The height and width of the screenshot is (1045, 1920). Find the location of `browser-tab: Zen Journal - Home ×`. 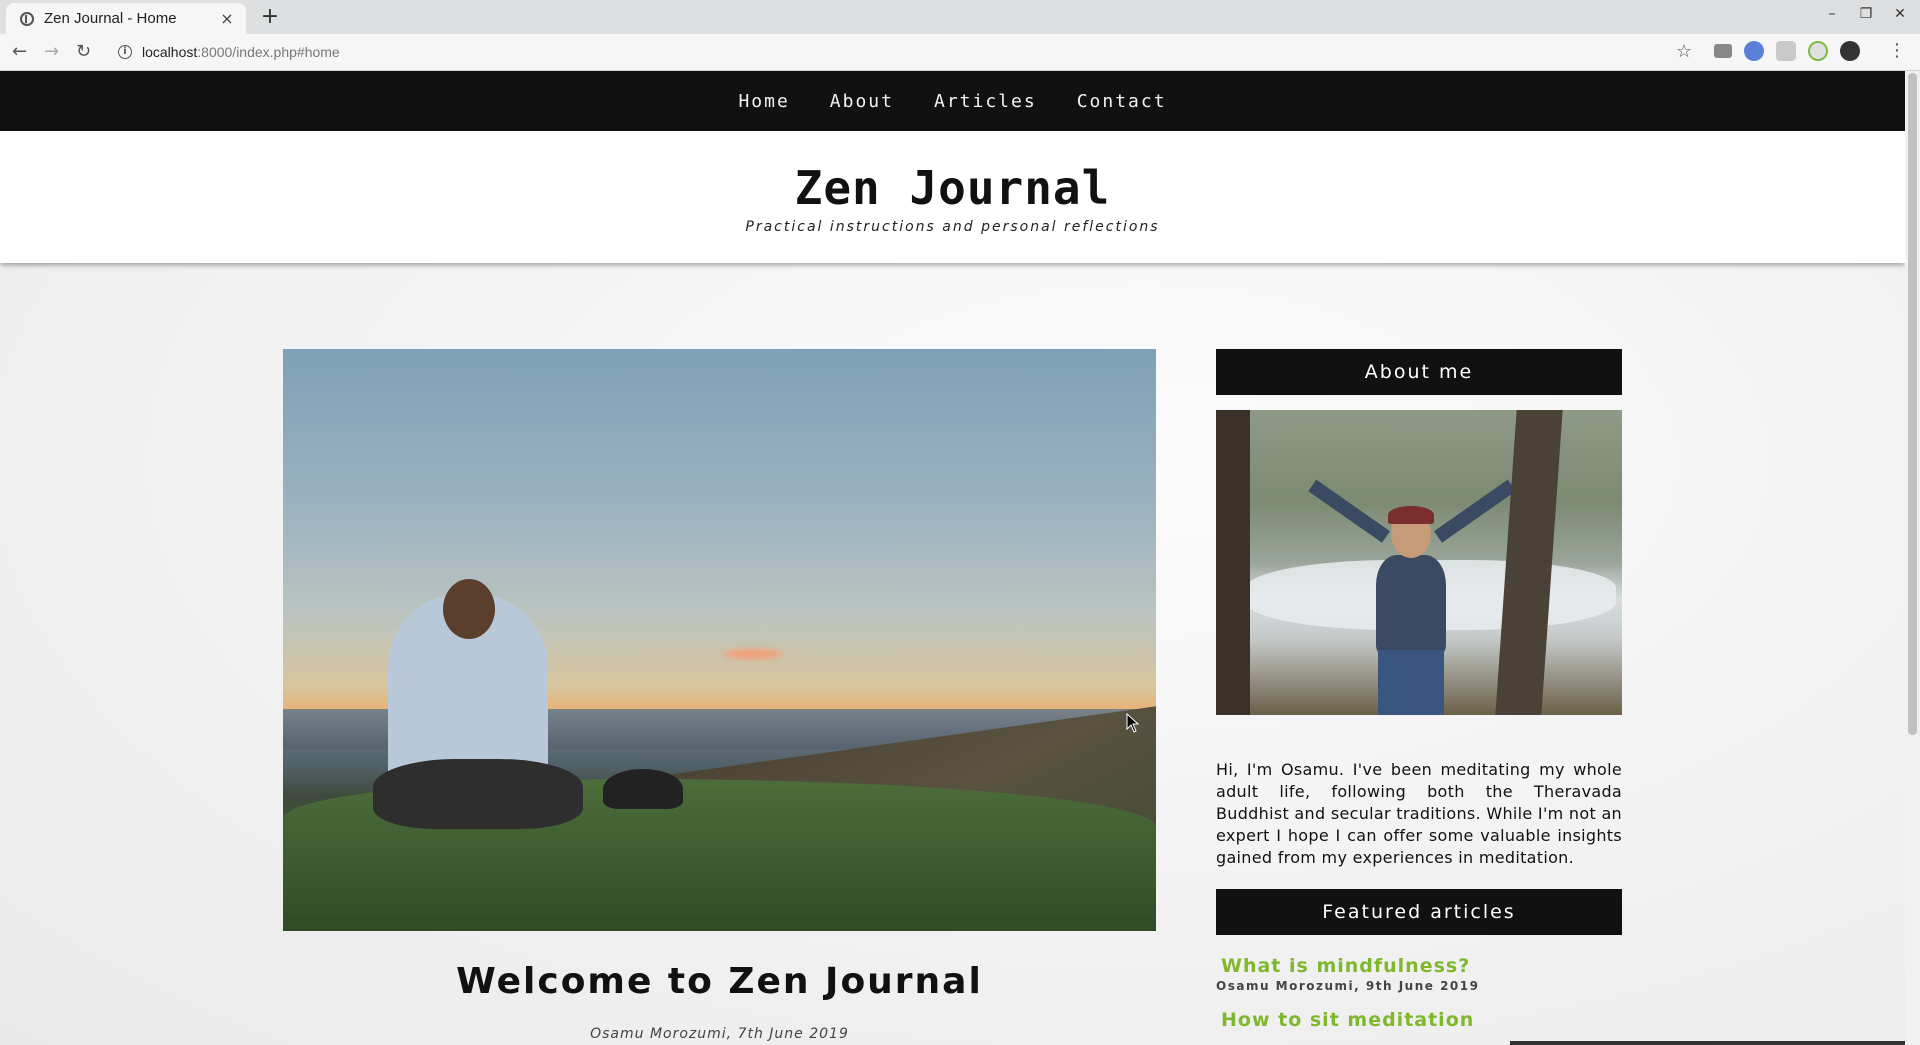

browser-tab: Zen Journal - Home × is located at coordinates (126, 18).